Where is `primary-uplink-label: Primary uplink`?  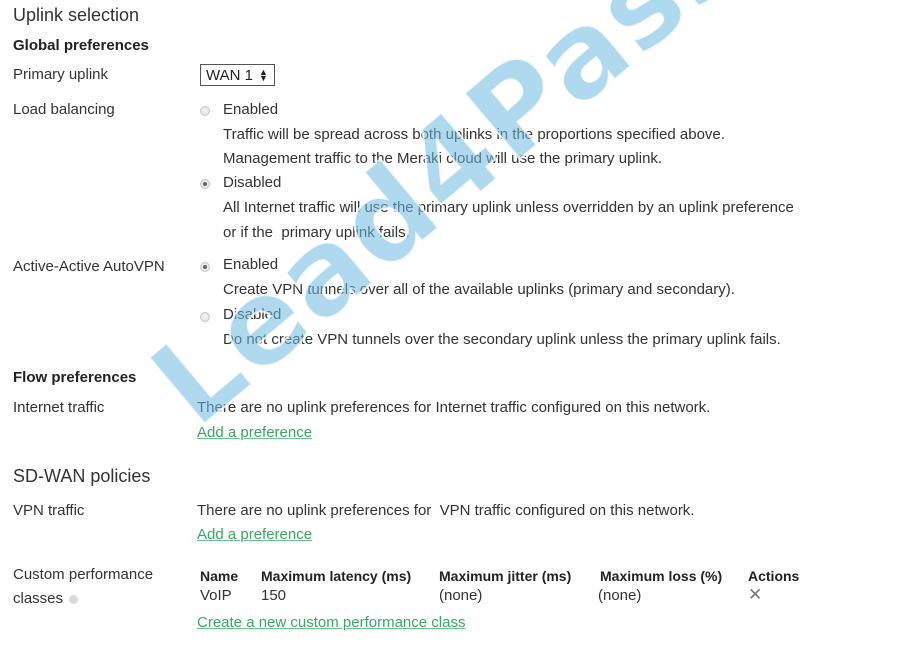 primary-uplink-label: Primary uplink is located at coordinates (61, 74).